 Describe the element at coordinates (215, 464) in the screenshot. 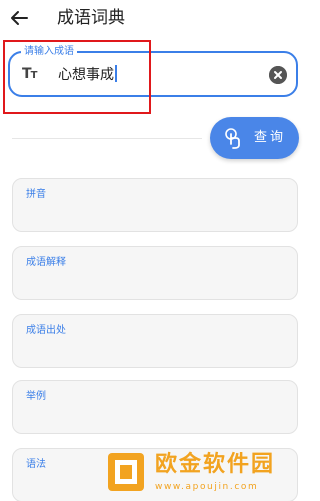

I see `watermark-title: 欧金软件园` at that location.